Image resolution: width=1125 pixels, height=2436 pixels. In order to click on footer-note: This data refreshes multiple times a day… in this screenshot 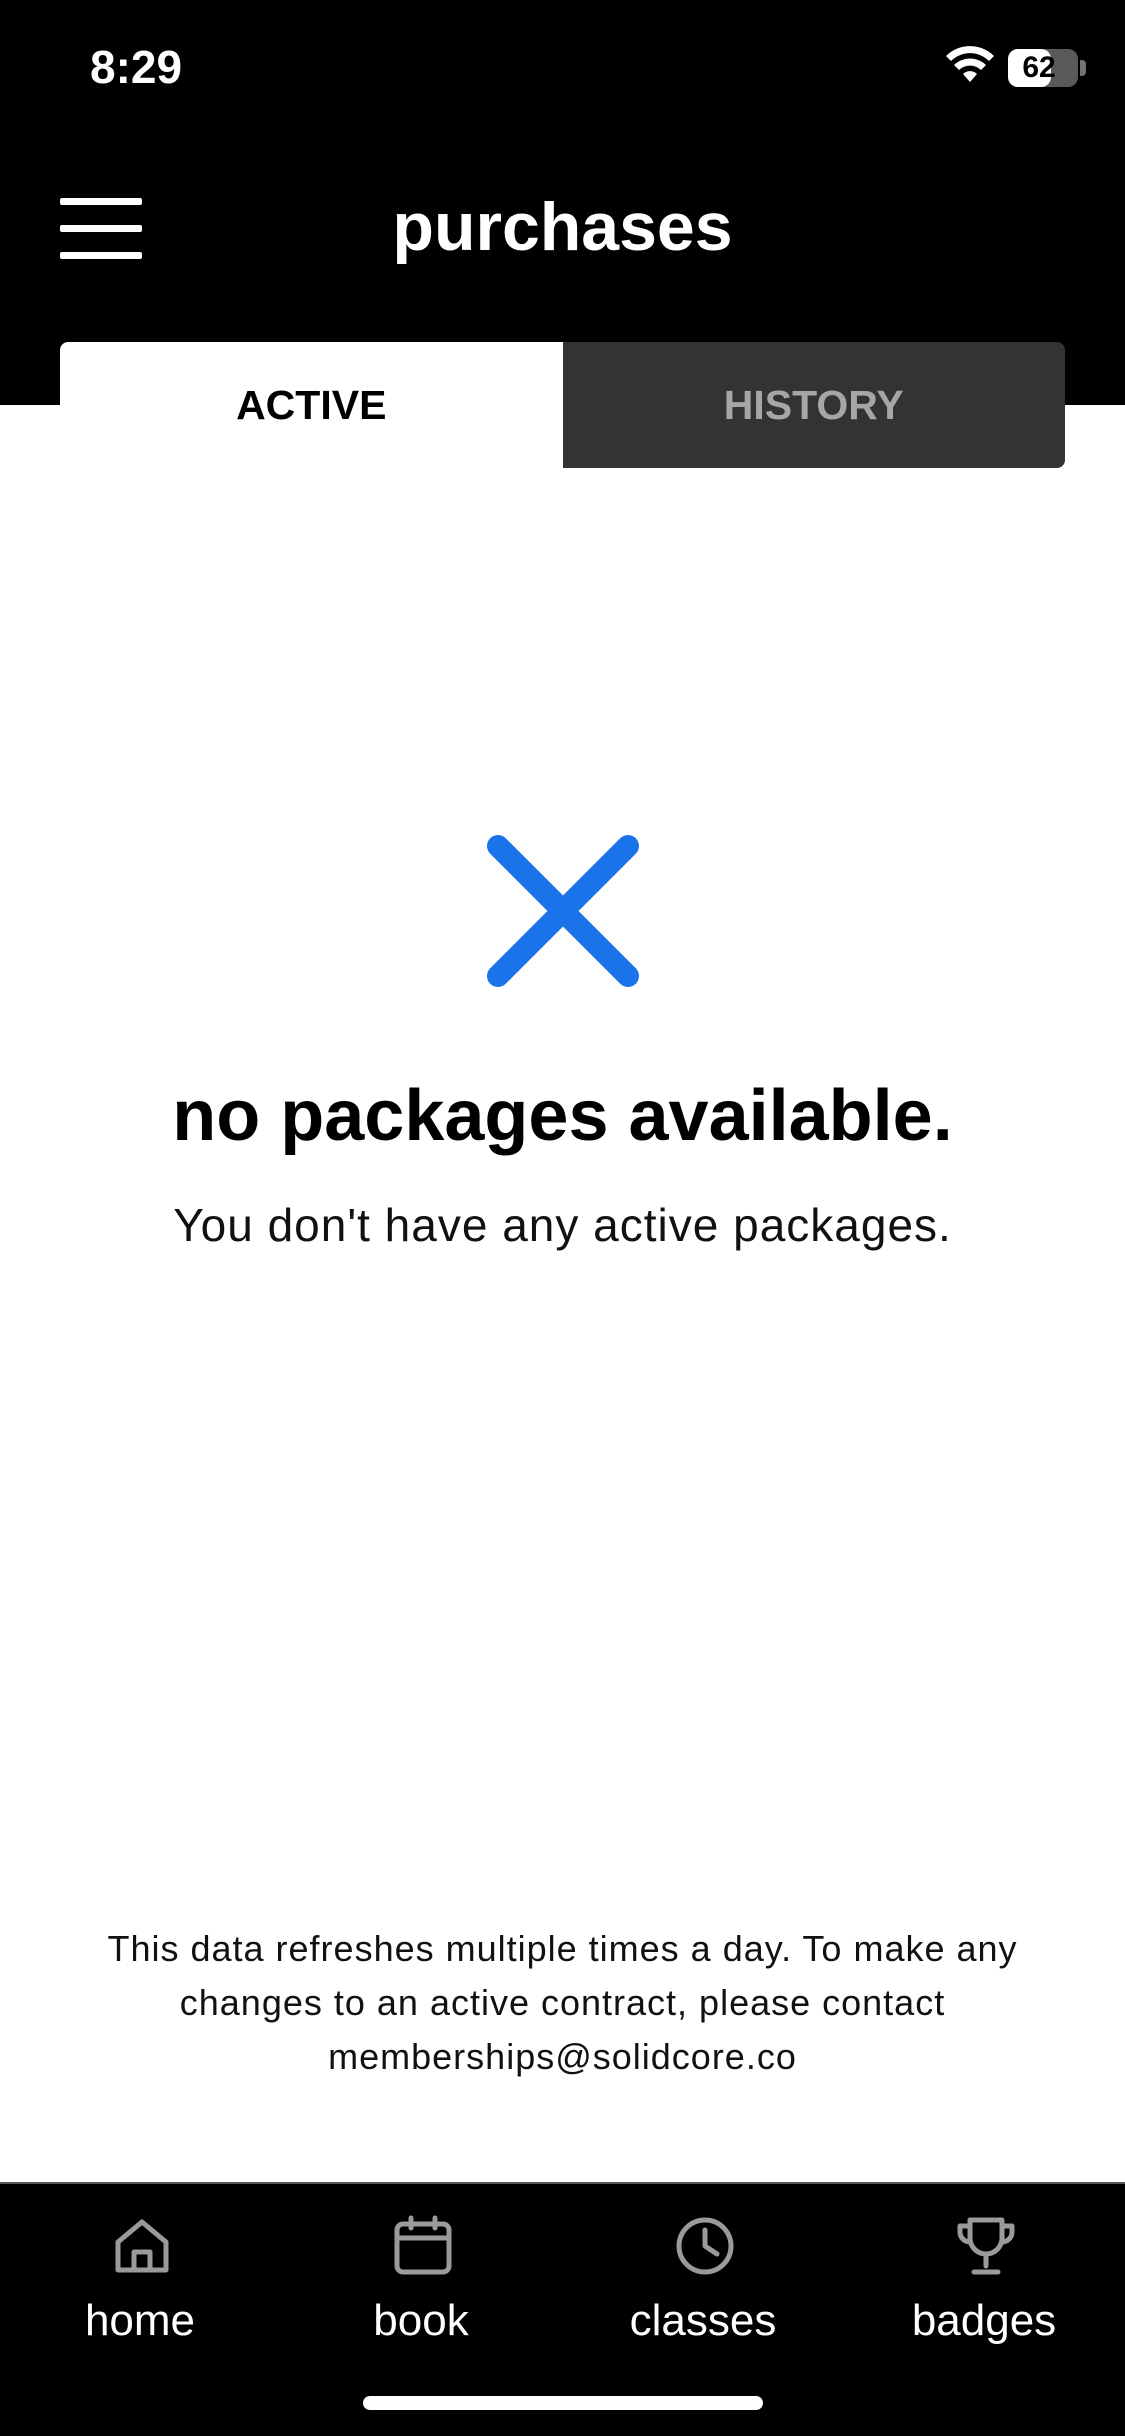, I will do `click(562, 2003)`.